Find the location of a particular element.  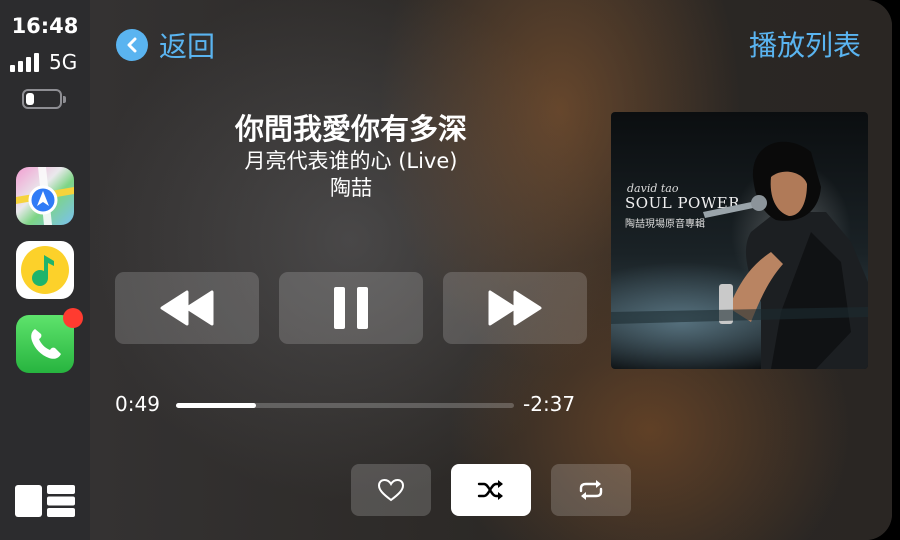

favorite-button is located at coordinates (391, 490).